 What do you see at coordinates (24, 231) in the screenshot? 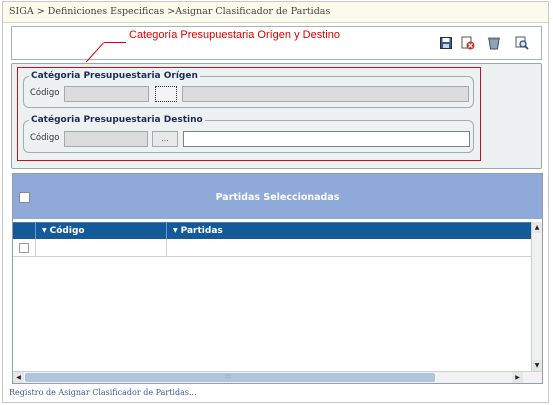
I see `column-checkbox-header` at bounding box center [24, 231].